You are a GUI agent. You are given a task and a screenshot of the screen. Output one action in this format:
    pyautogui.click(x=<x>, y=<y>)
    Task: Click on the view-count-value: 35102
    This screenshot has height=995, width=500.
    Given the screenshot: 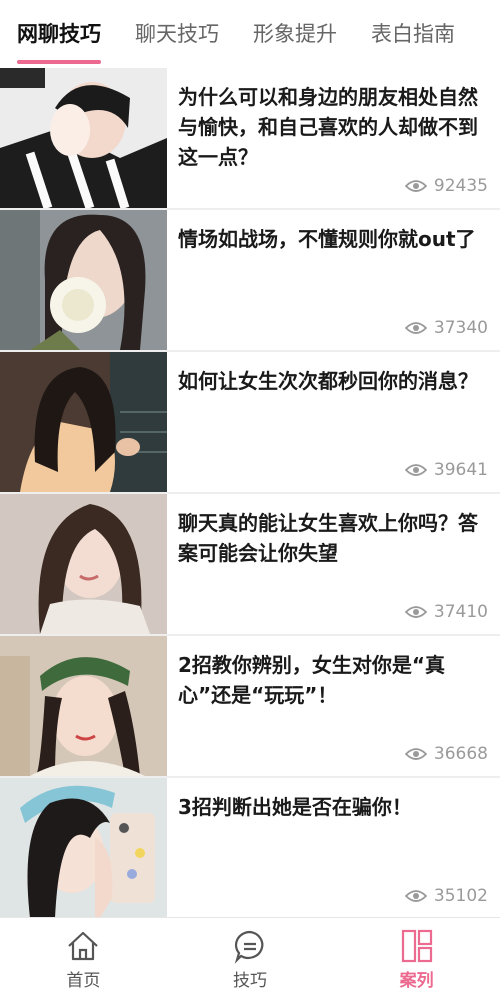 What is the action you would take?
    pyautogui.click(x=460, y=896)
    